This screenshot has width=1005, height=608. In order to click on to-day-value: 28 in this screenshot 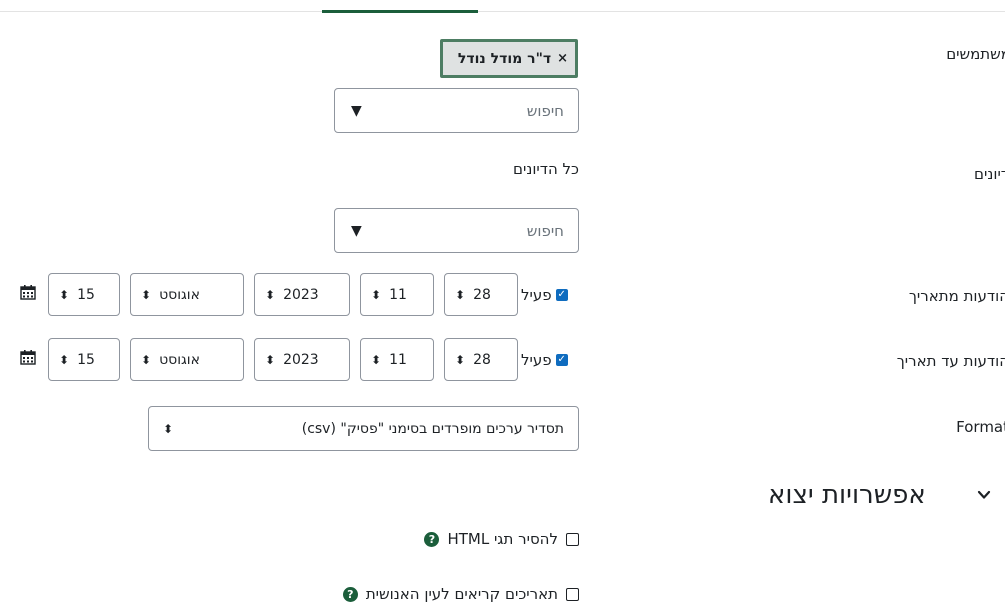, I will do `click(482, 359)`.